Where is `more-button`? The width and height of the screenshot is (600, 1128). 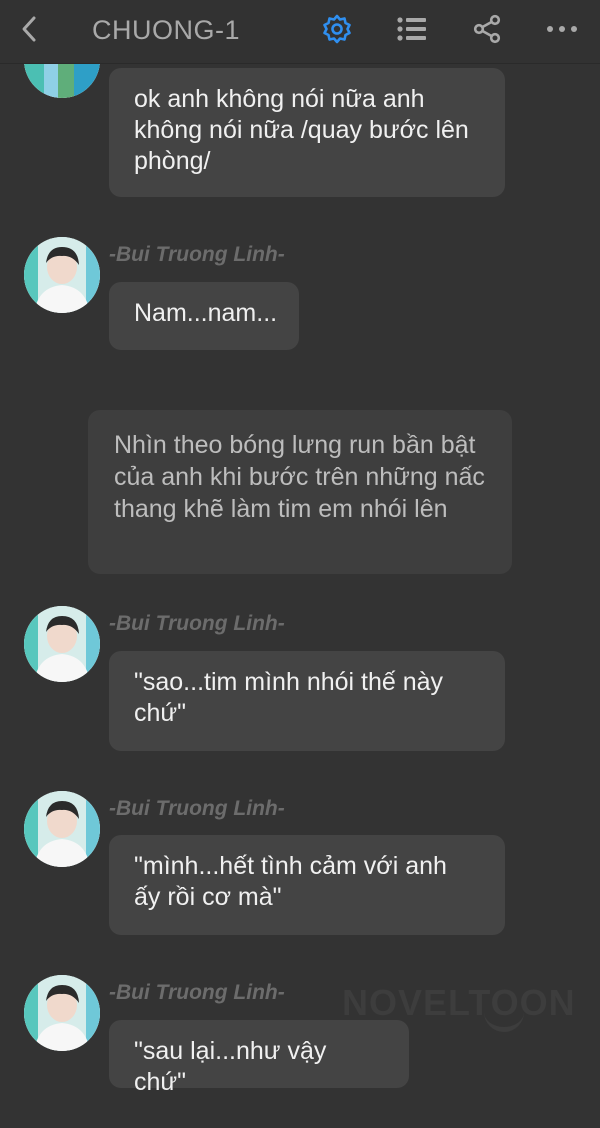
more-button is located at coordinates (562, 29).